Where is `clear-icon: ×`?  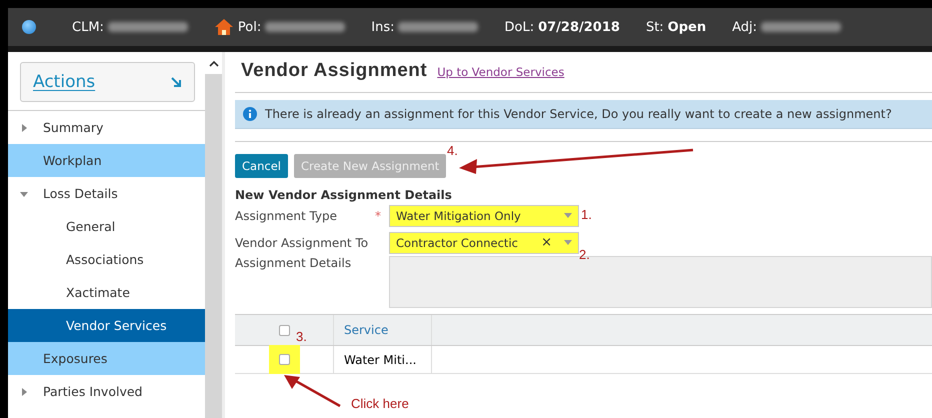
clear-icon: × is located at coordinates (546, 242).